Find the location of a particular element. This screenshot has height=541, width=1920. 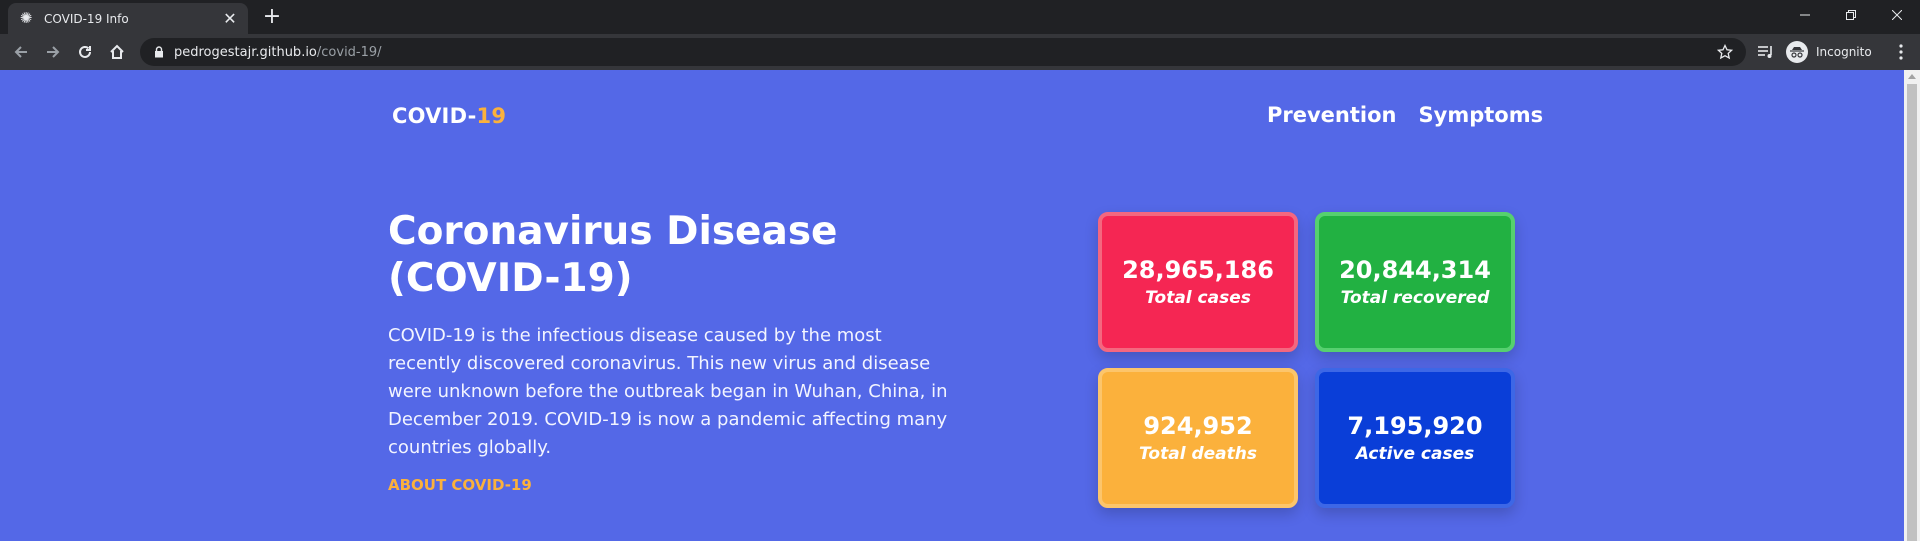

stat-value: 7,195,920 is located at coordinates (1415, 426).